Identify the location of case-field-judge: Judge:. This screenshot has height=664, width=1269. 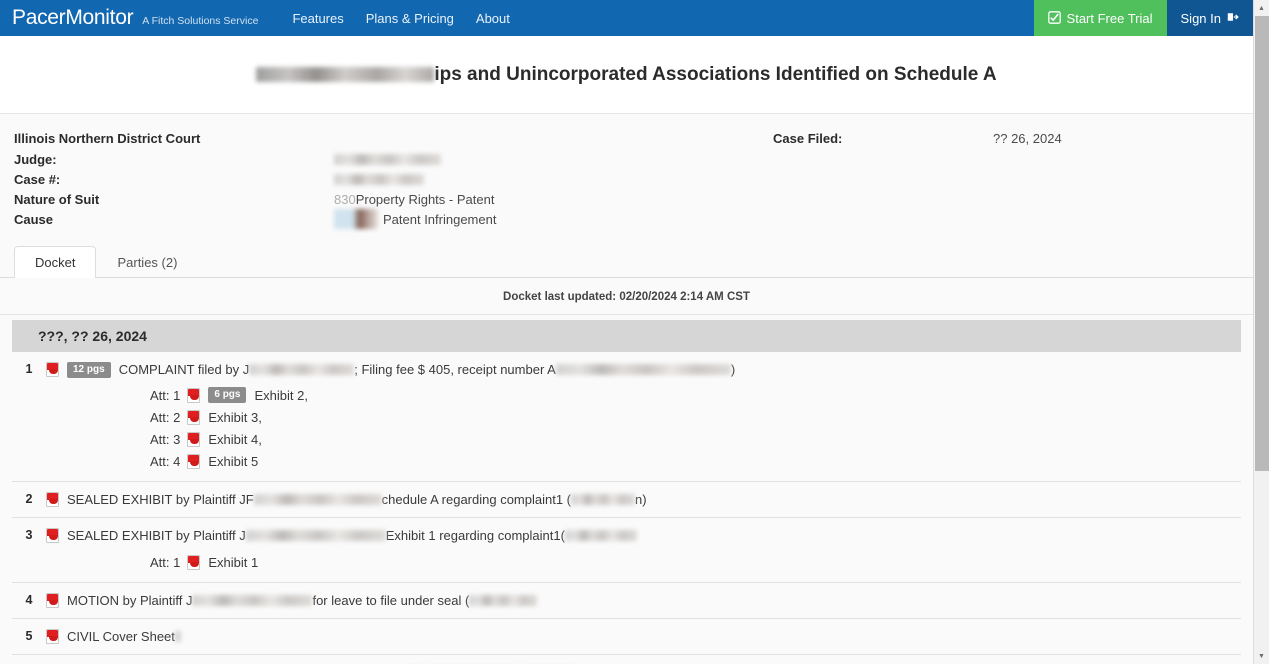
(381, 159).